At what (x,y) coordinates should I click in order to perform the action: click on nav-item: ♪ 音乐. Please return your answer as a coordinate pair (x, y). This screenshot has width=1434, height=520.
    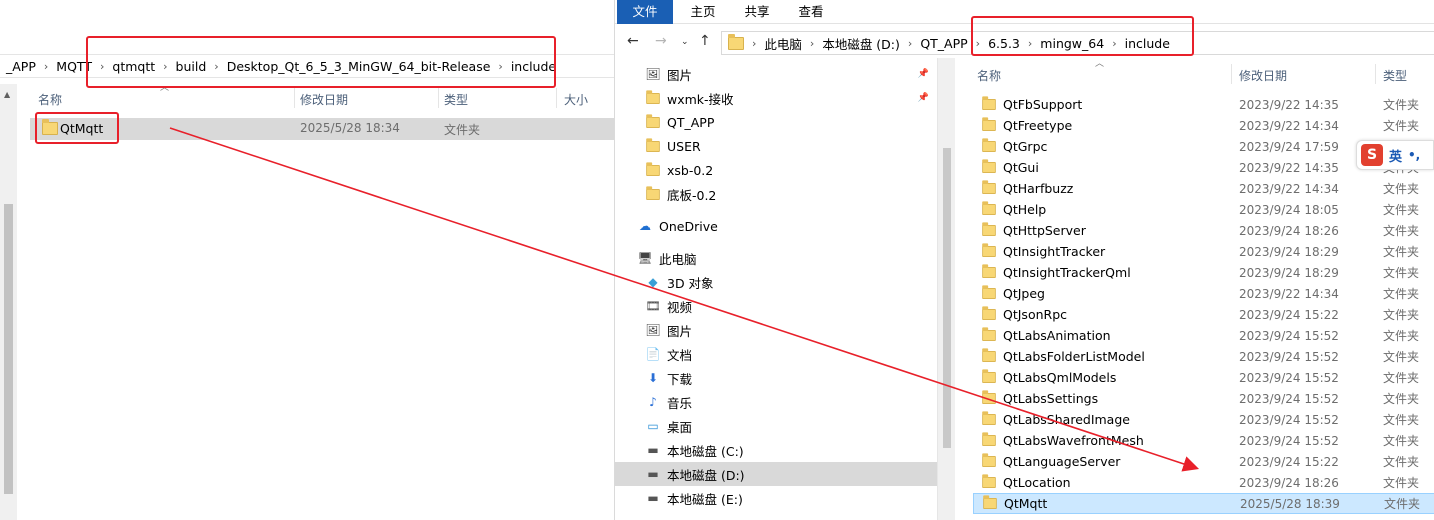
    Looking at the image, I should click on (785, 402).